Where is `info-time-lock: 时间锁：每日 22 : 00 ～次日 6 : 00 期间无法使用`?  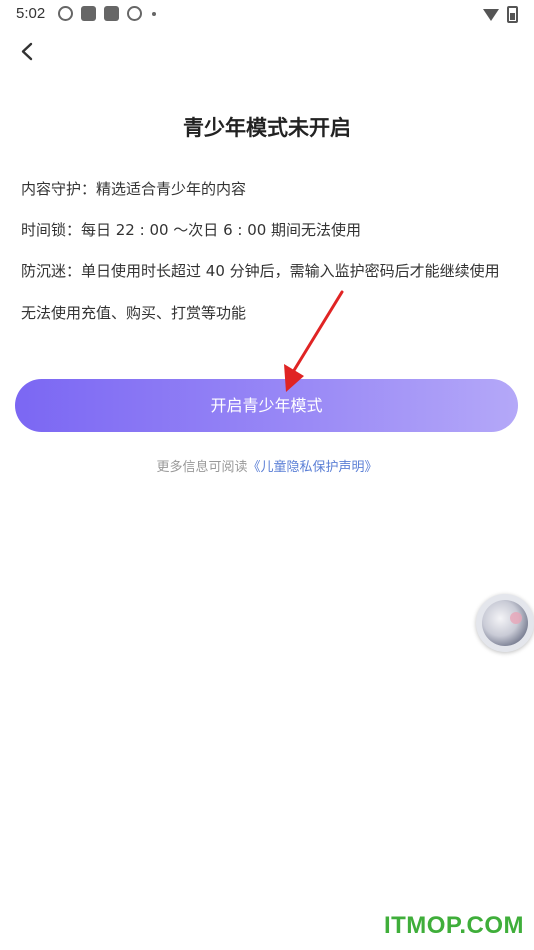
info-time-lock: 时间锁：每日 22 : 00 ～次日 6 : 00 期间无法使用 is located at coordinates (191, 230).